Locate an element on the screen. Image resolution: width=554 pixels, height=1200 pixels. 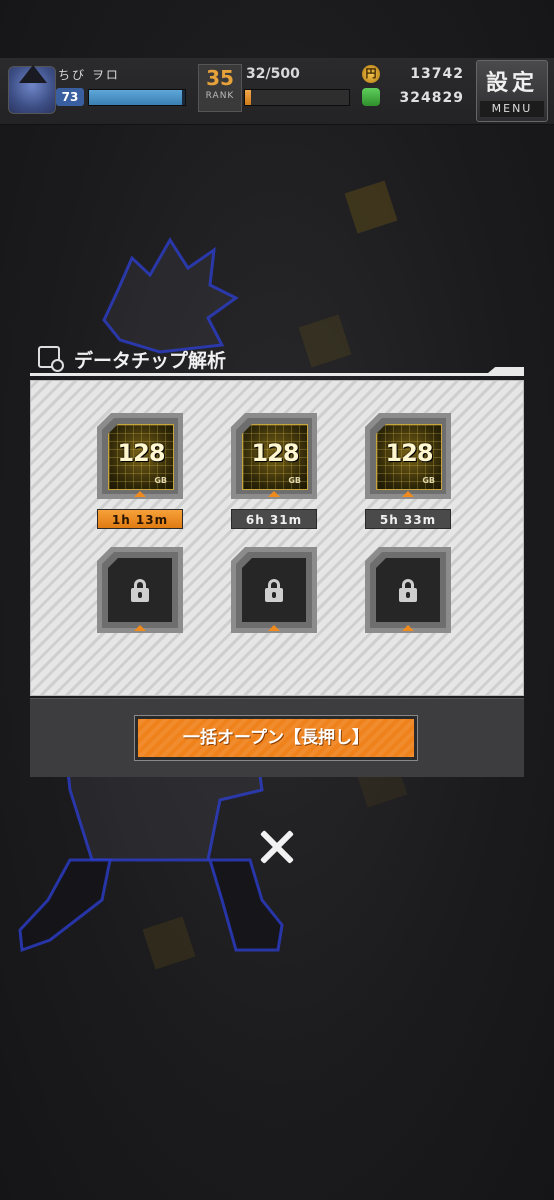
settings-menu-button: 設定 MENU is located at coordinates (512, 91).